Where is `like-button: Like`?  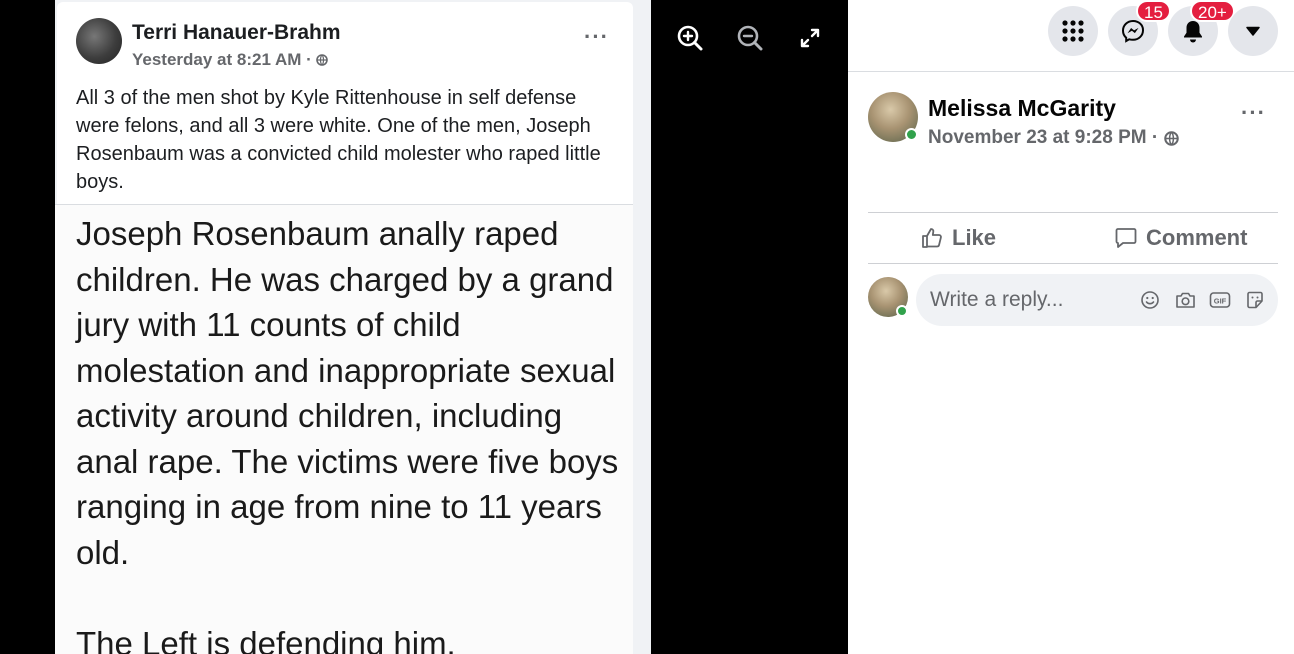
like-button: Like is located at coordinates (958, 238).